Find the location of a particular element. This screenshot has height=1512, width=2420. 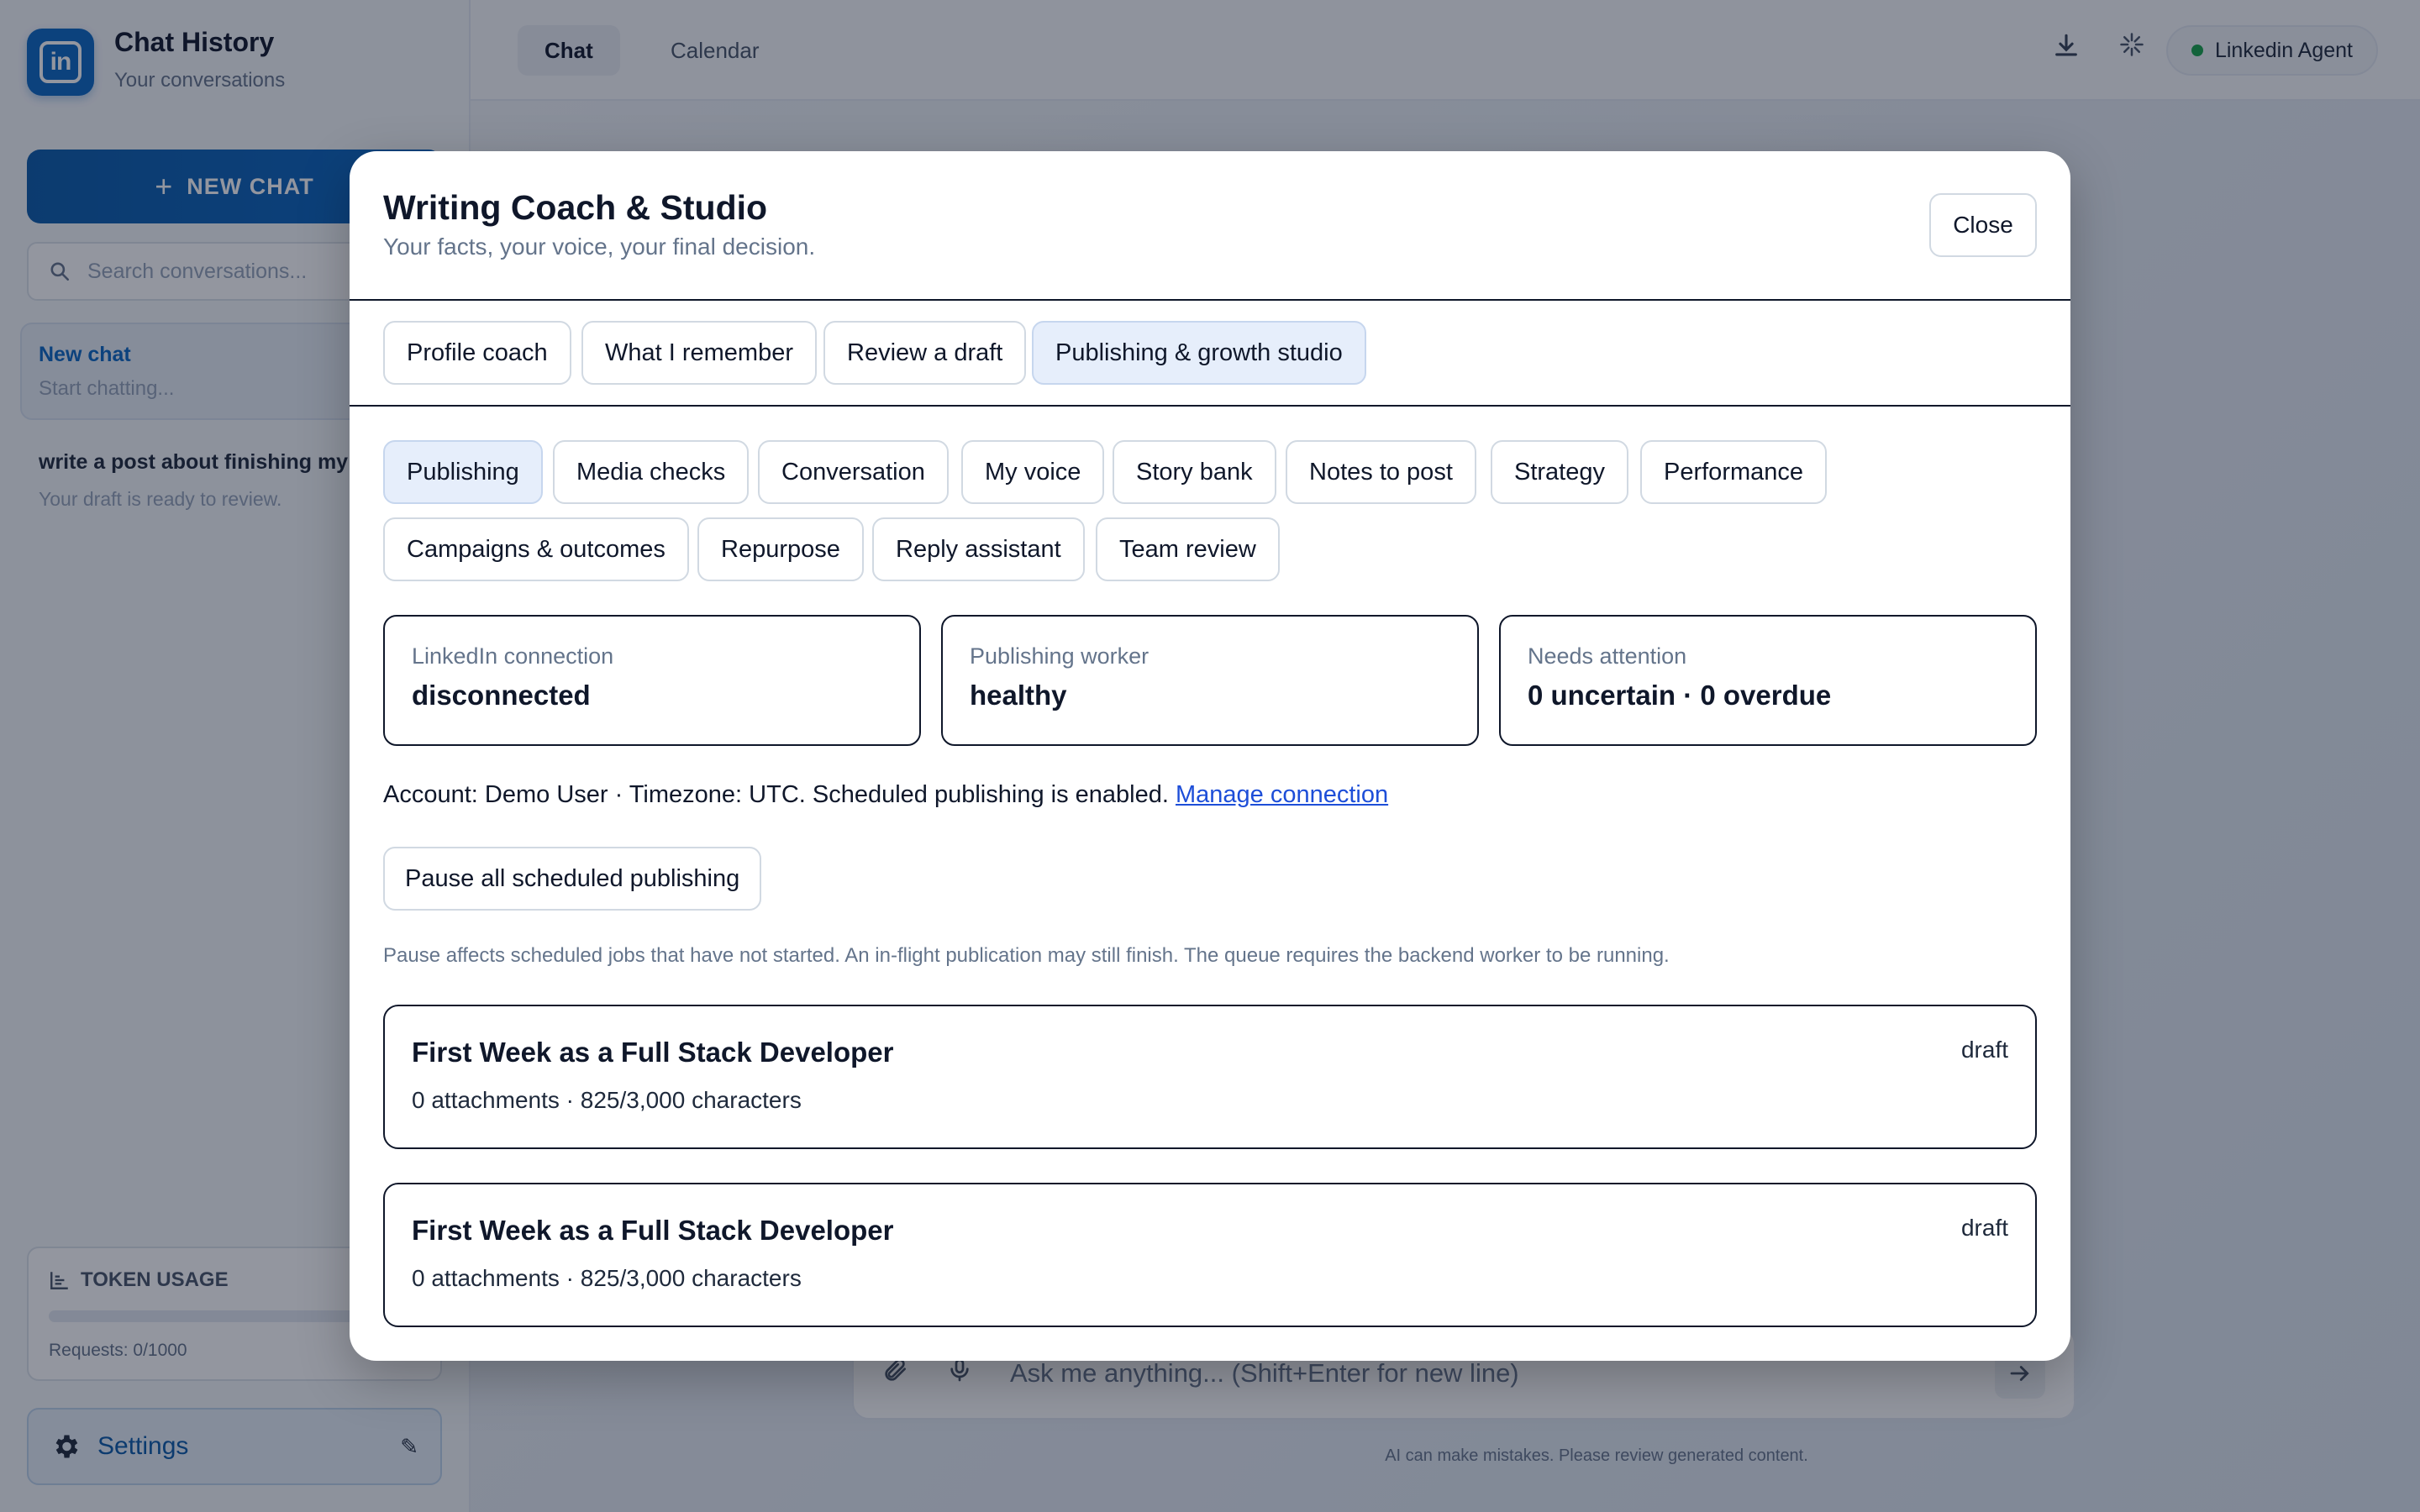

tab-profile-coach: Profile coach is located at coordinates (477, 353).